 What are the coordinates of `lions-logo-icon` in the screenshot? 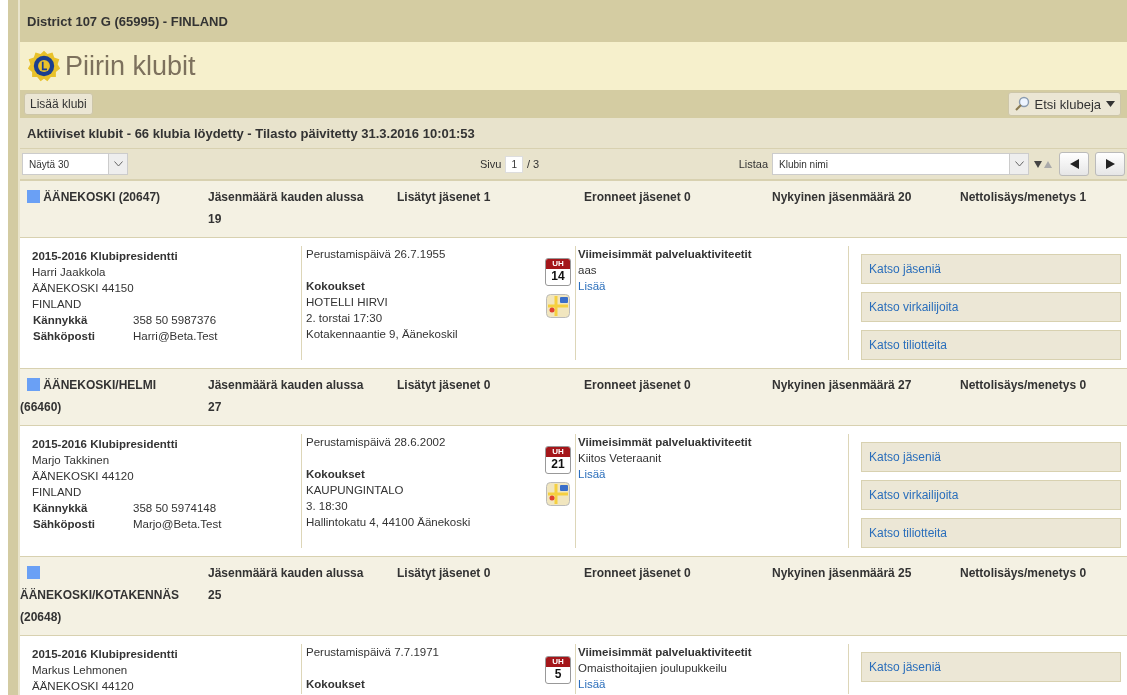 It's located at (44, 66).